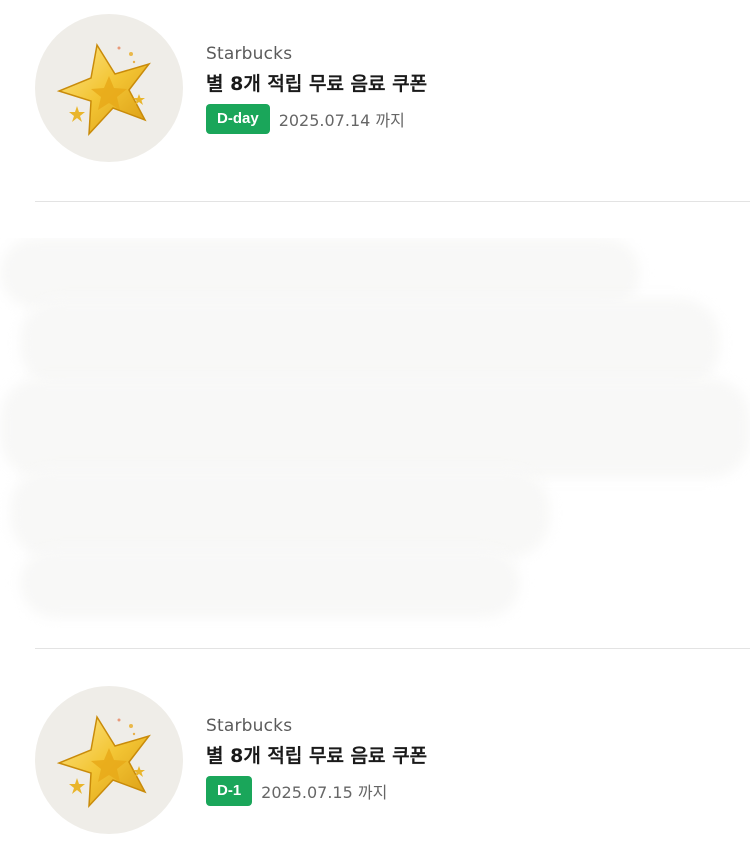 Image resolution: width=750 pixels, height=858 pixels. Describe the element at coordinates (324, 792) in the screenshot. I see `expiry-date: 2025.07.15 까지` at that location.